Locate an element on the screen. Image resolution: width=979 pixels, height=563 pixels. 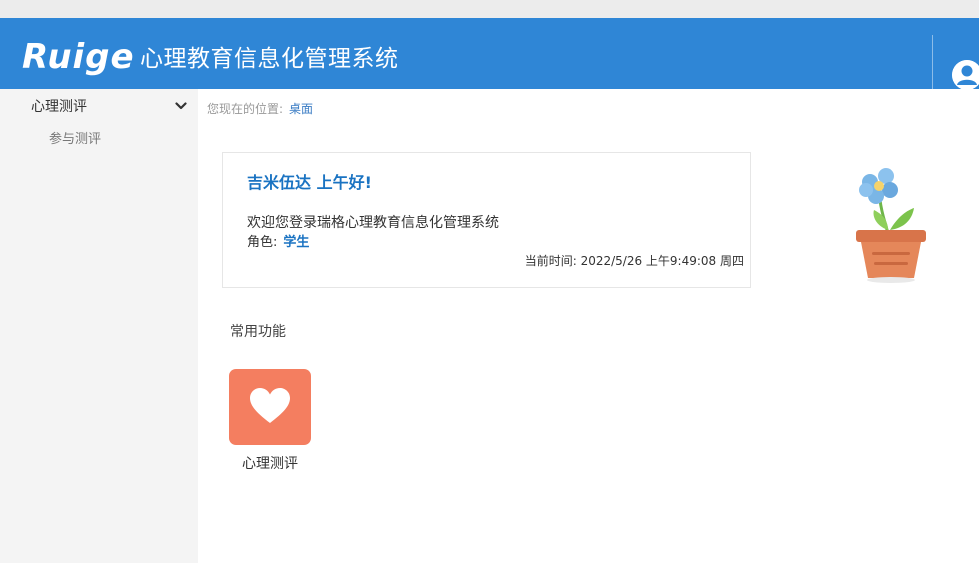
sidebar-item-take-assessment: 参与测评 is located at coordinates (99, 140).